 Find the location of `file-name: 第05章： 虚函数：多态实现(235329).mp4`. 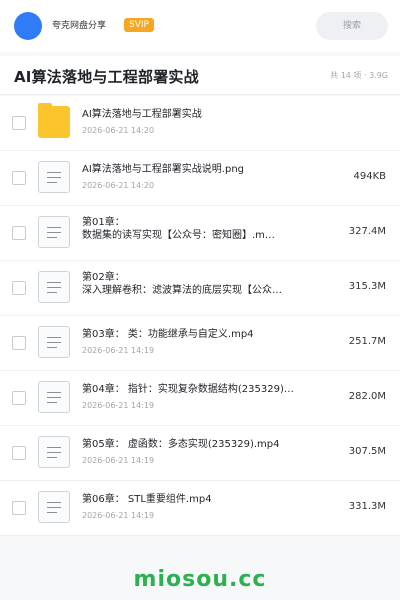

file-name: 第05章： 虚函数：多态实现(235329).mp4 is located at coordinates (181, 444).